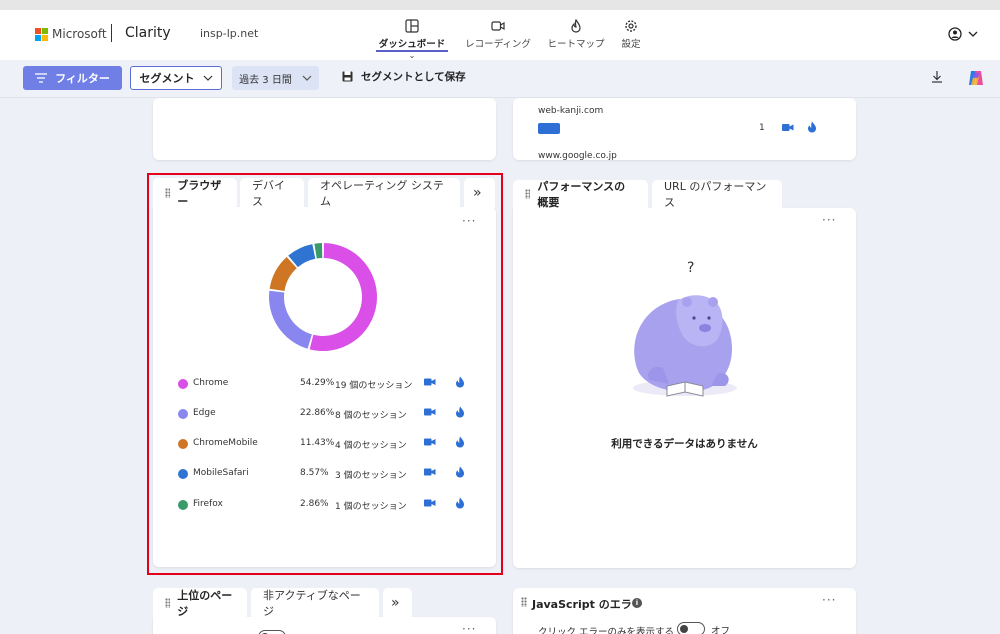 The height and width of the screenshot is (634, 1000). I want to click on bear-illustration-icon, so click(685, 346).